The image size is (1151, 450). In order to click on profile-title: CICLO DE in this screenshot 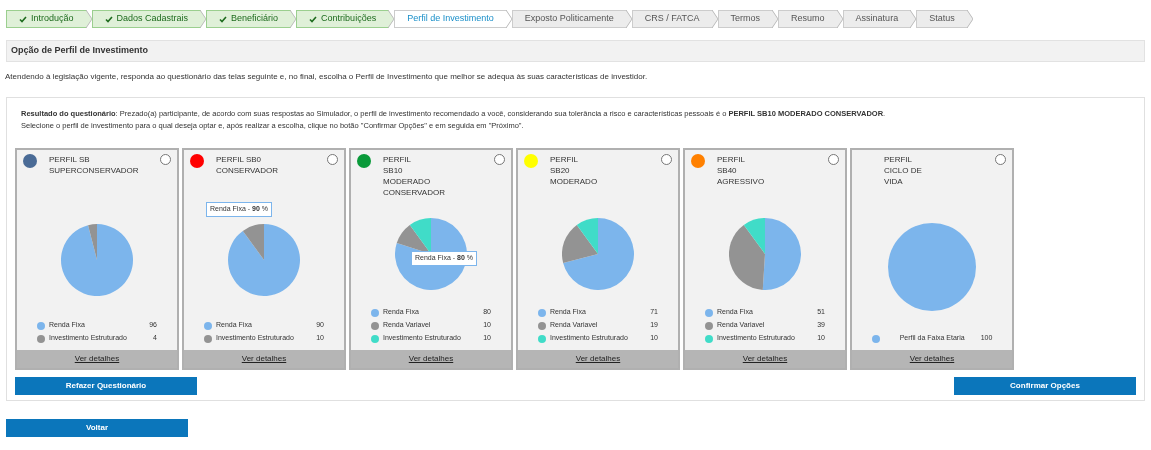, I will do `click(903, 170)`.